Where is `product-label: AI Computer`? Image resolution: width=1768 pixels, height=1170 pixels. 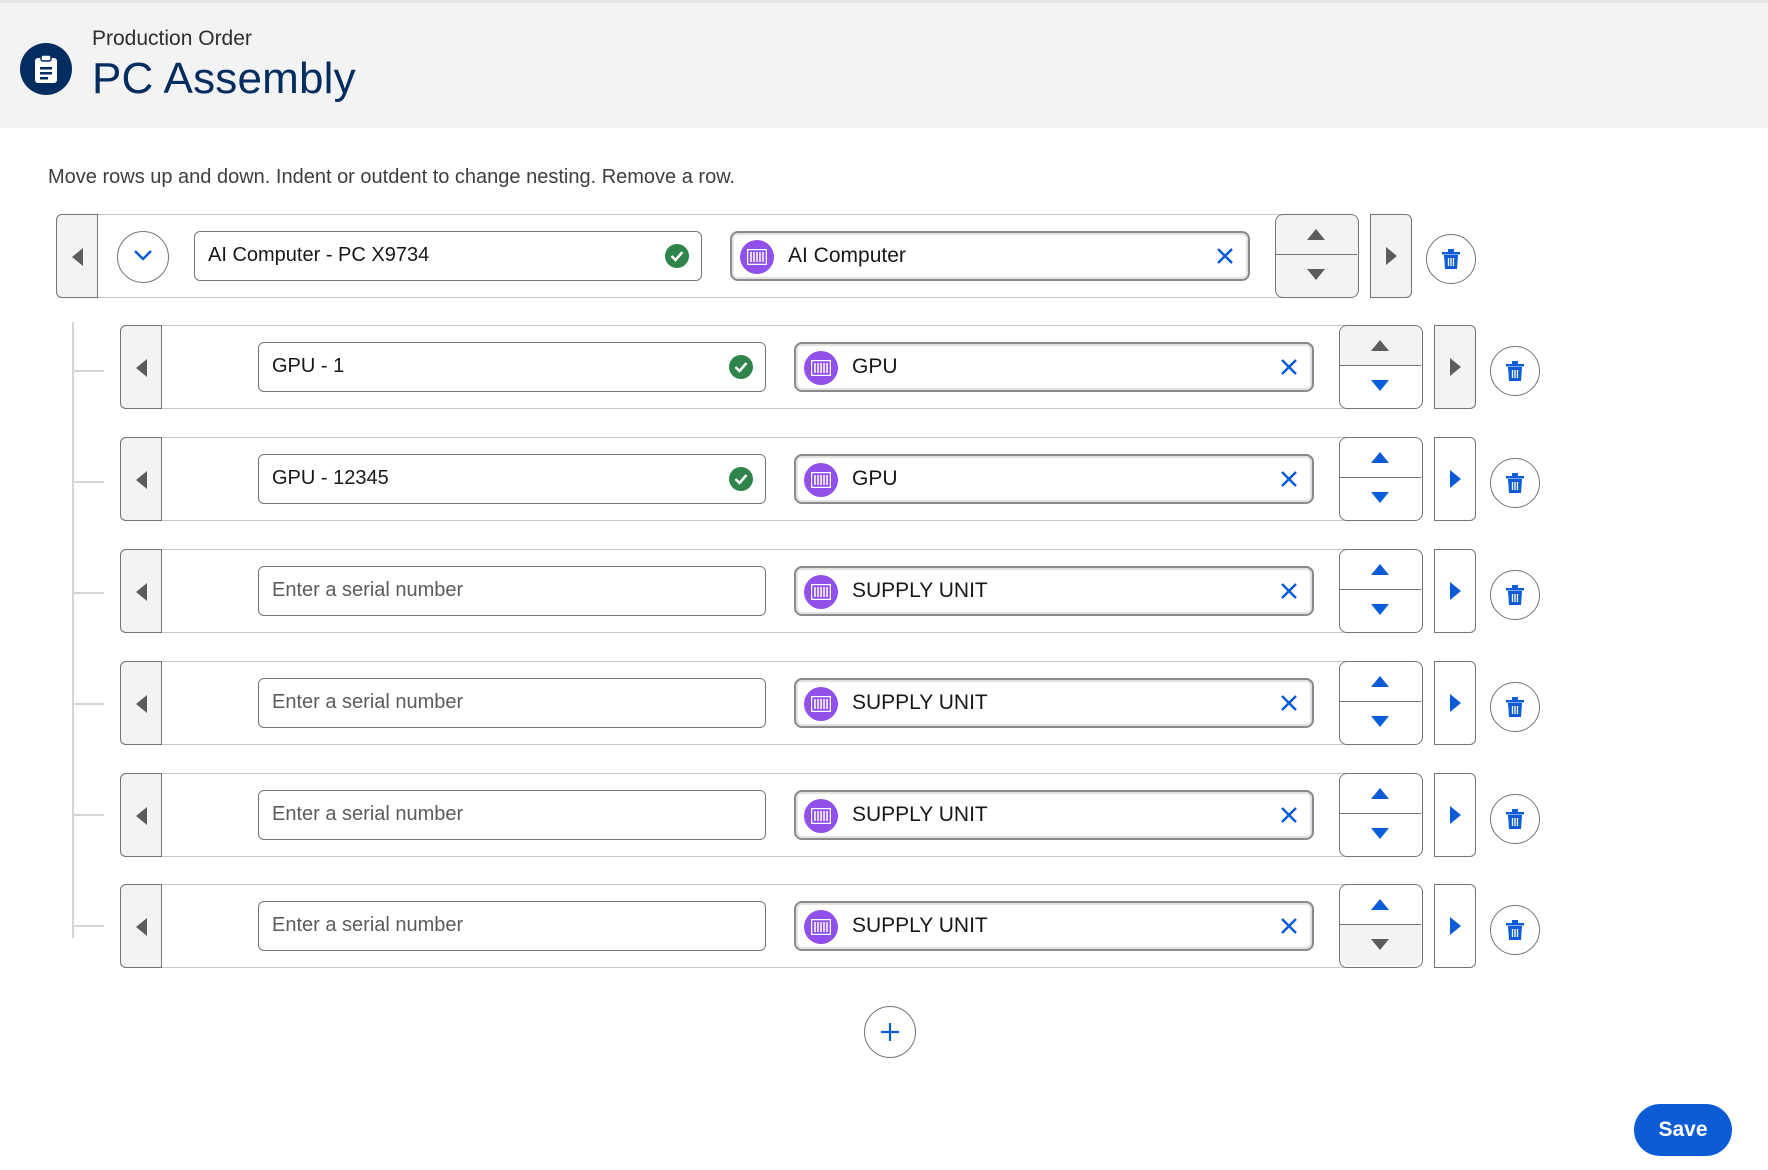
product-label: AI Computer is located at coordinates (847, 255).